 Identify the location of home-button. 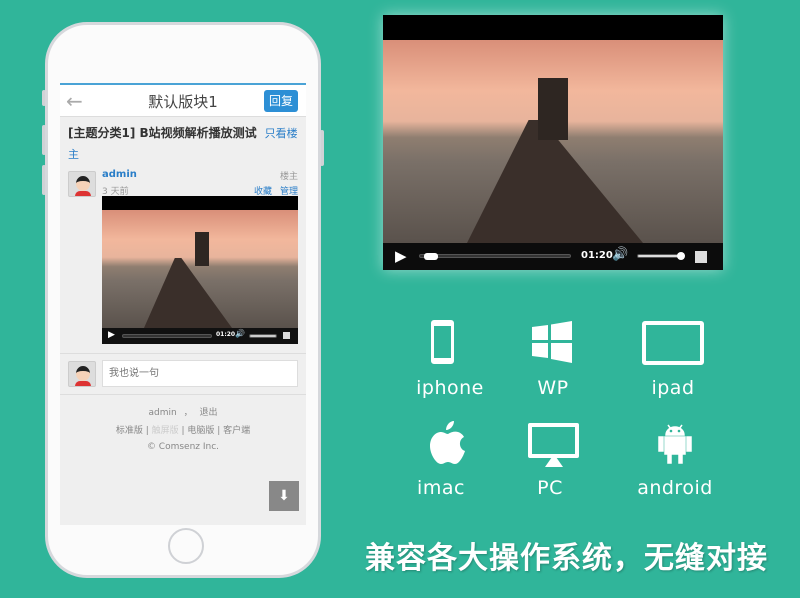
(186, 546).